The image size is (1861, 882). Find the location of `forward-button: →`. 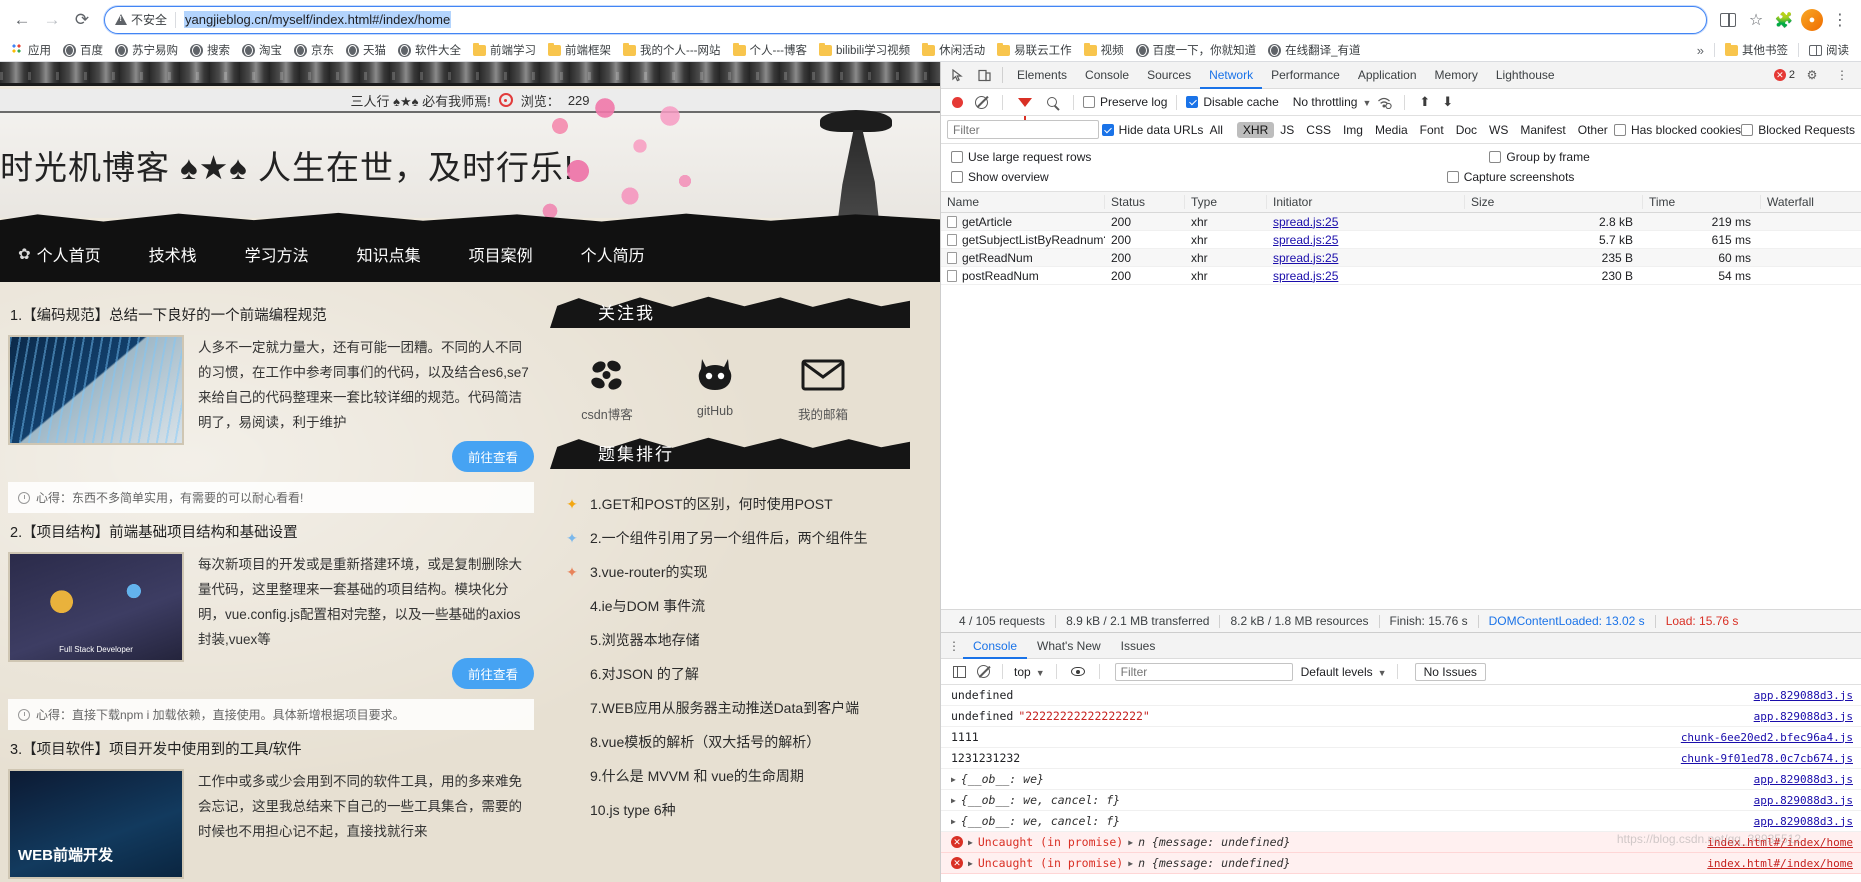

forward-button: → is located at coordinates (52, 20).